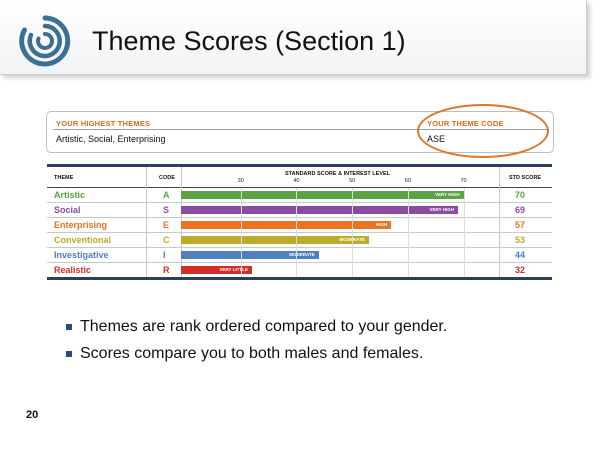 This screenshot has height=450, width=600. Describe the element at coordinates (296, 181) in the screenshot. I see `scale-tick-label: 40` at that location.